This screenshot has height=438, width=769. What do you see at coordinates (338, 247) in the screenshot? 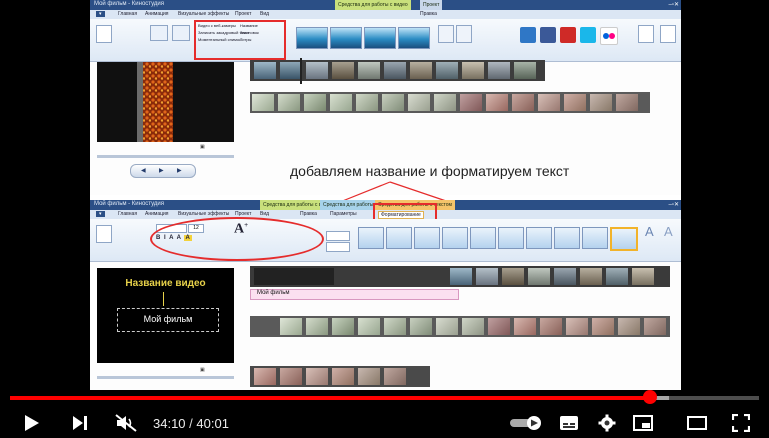
I see `duration-input` at bounding box center [338, 247].